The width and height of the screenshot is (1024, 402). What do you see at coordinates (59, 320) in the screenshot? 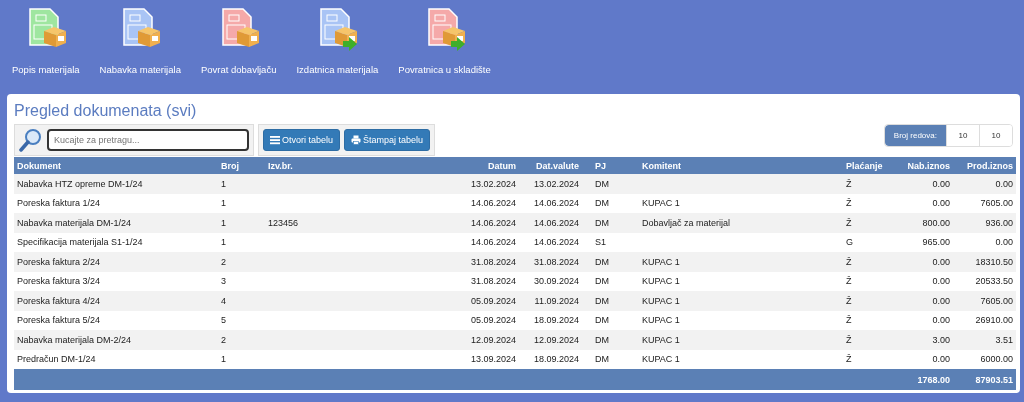
I see `table-cell: Poreska faktura 5/24` at bounding box center [59, 320].